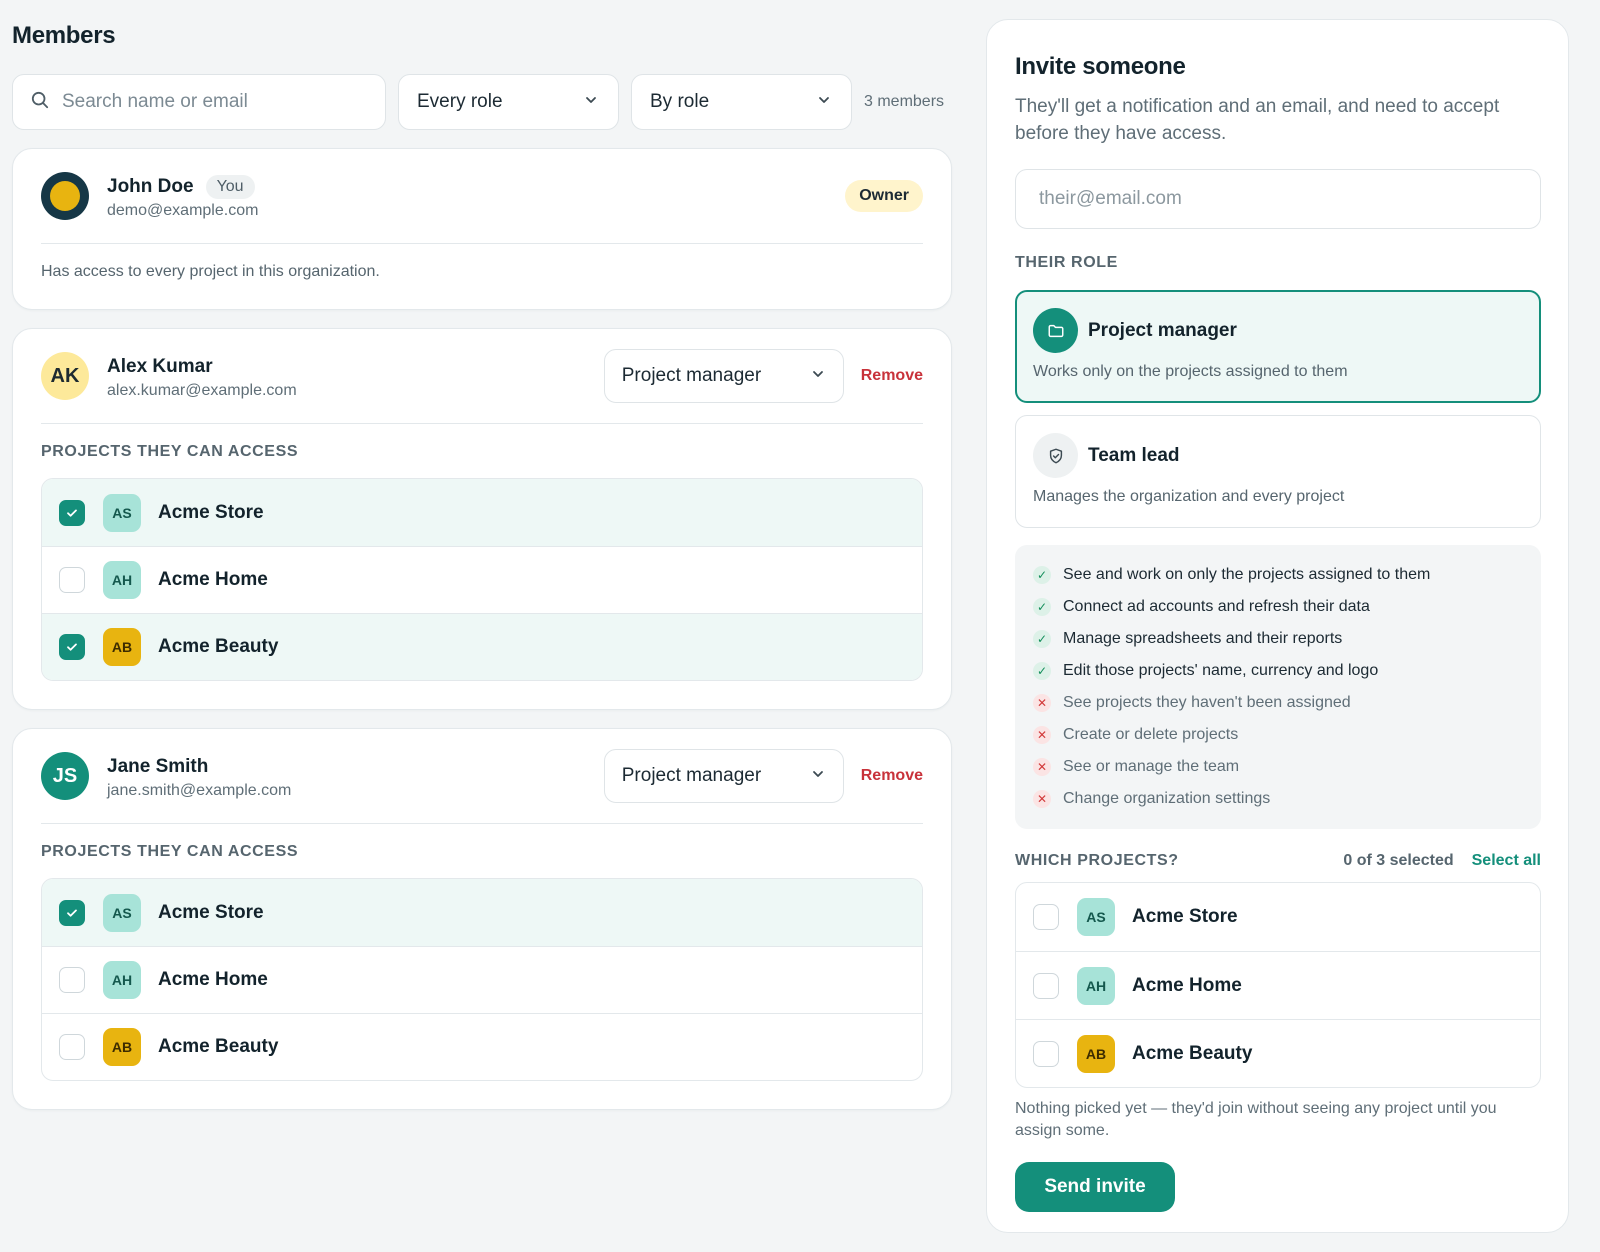 The width and height of the screenshot is (1600, 1252). I want to click on avatar, so click(65, 196).